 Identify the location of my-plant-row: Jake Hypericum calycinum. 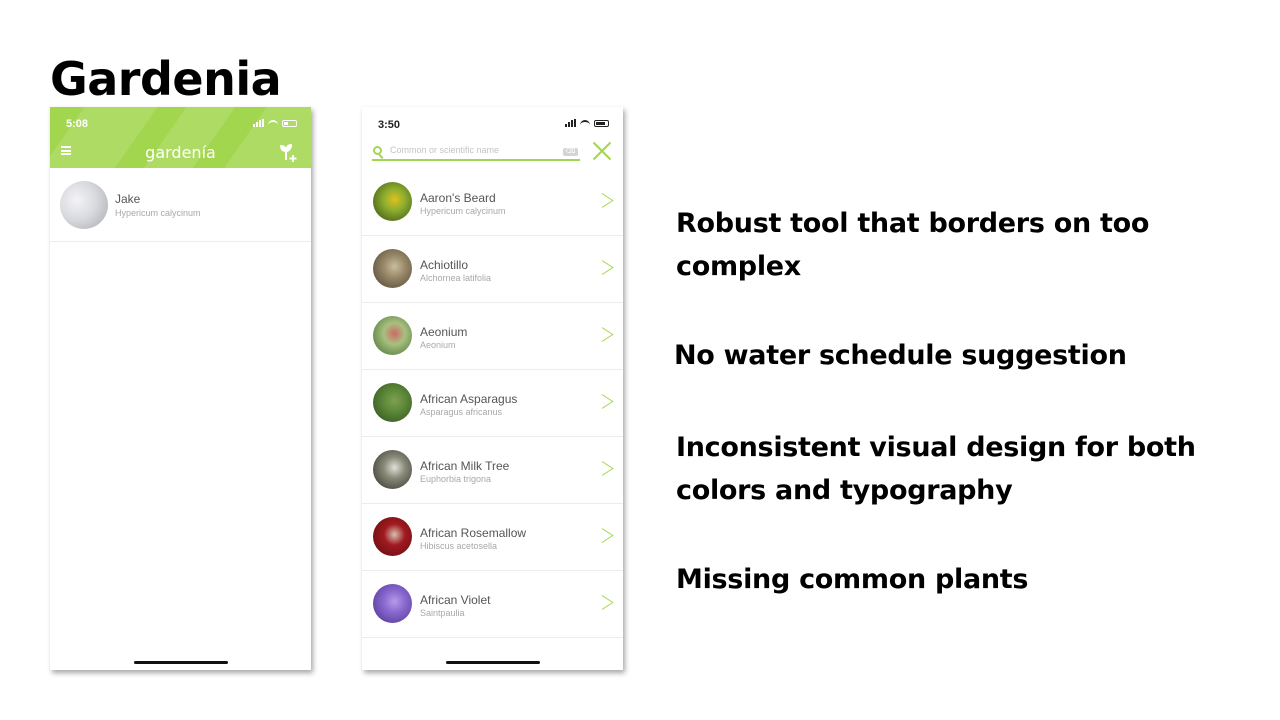
(180, 205).